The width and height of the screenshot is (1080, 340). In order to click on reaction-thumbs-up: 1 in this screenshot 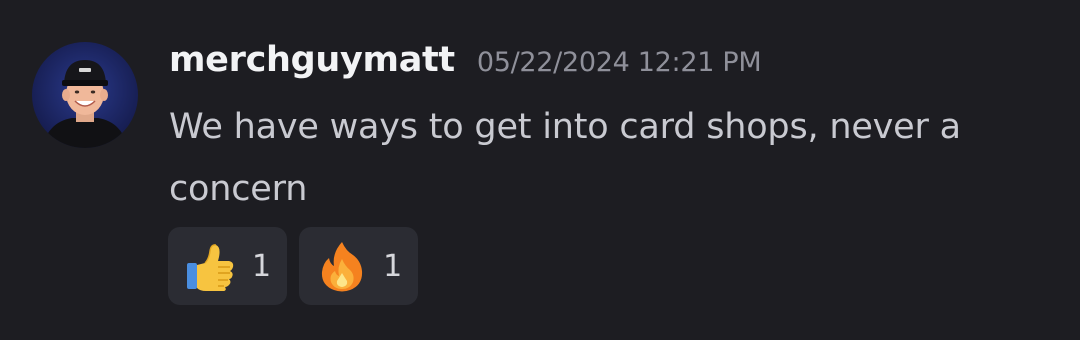, I will do `click(228, 266)`.